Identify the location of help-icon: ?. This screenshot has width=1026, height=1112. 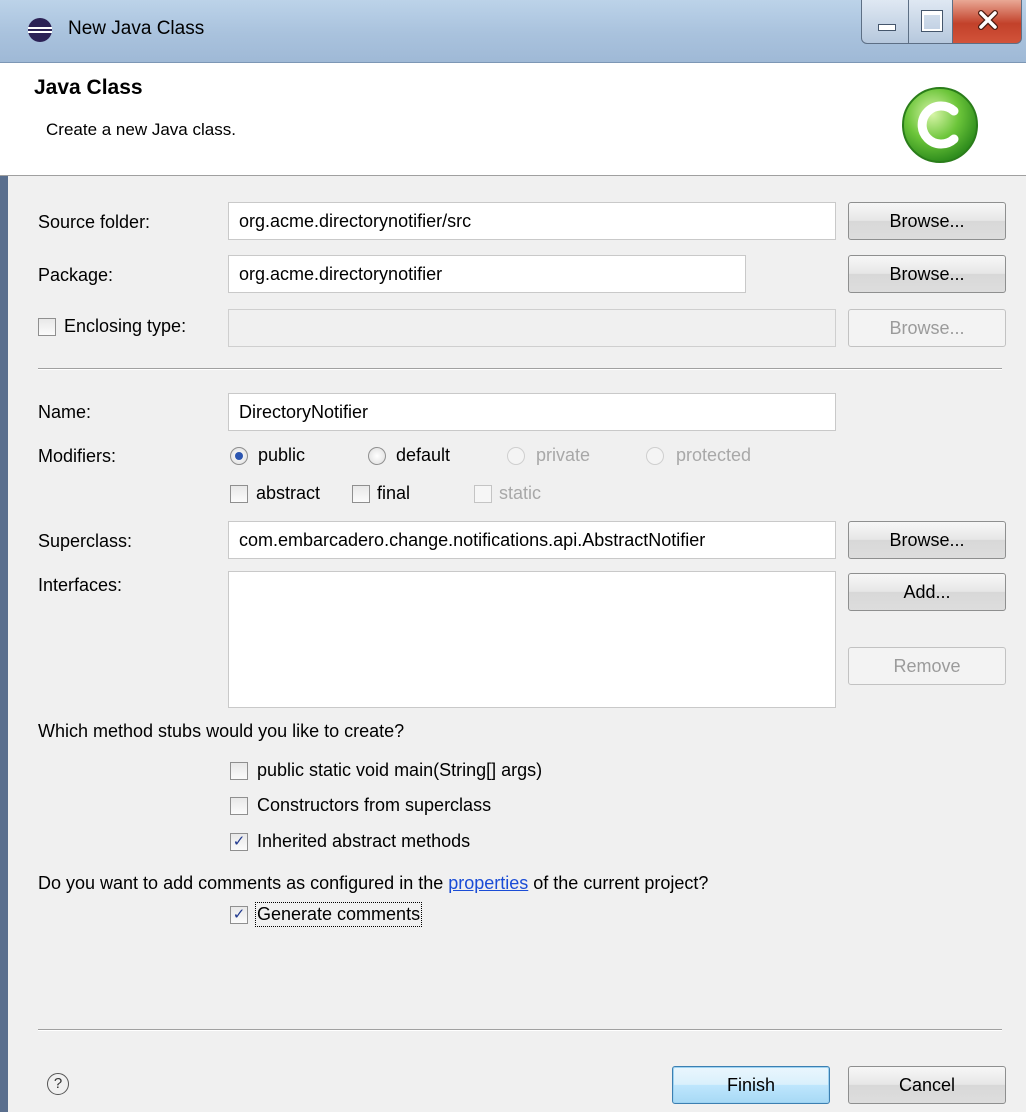
(58, 1084).